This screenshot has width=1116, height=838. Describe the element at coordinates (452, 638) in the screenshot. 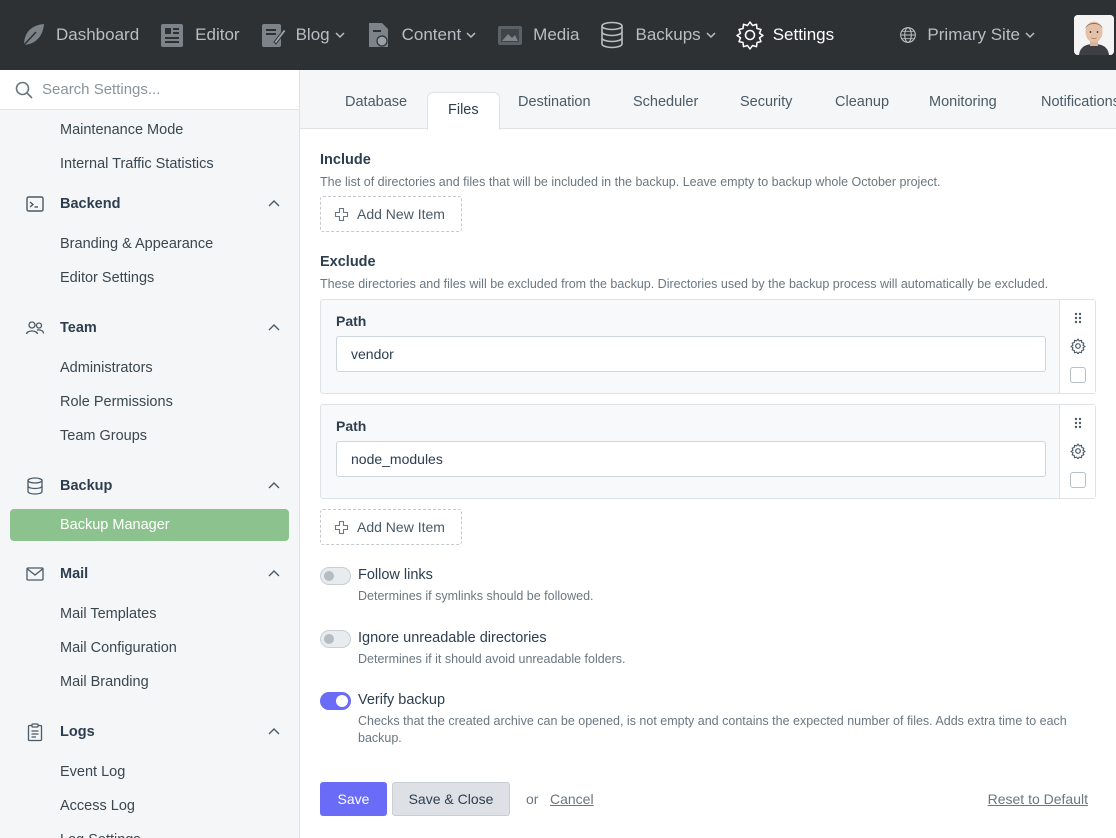

I see `ignore-unreadable-label: Ignore unreadable directories` at that location.